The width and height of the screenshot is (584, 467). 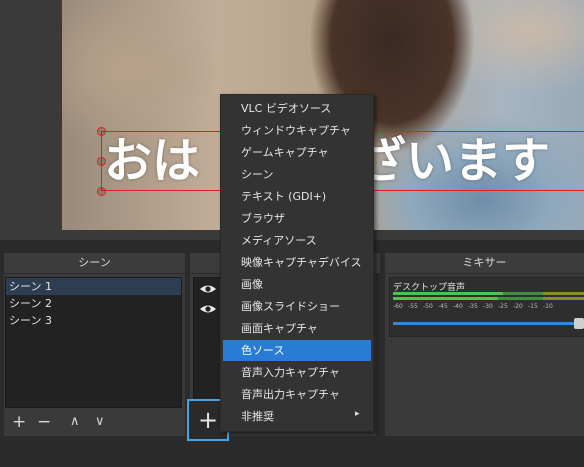 I want to click on mixer-panel-title: ミキサー, so click(x=484, y=263).